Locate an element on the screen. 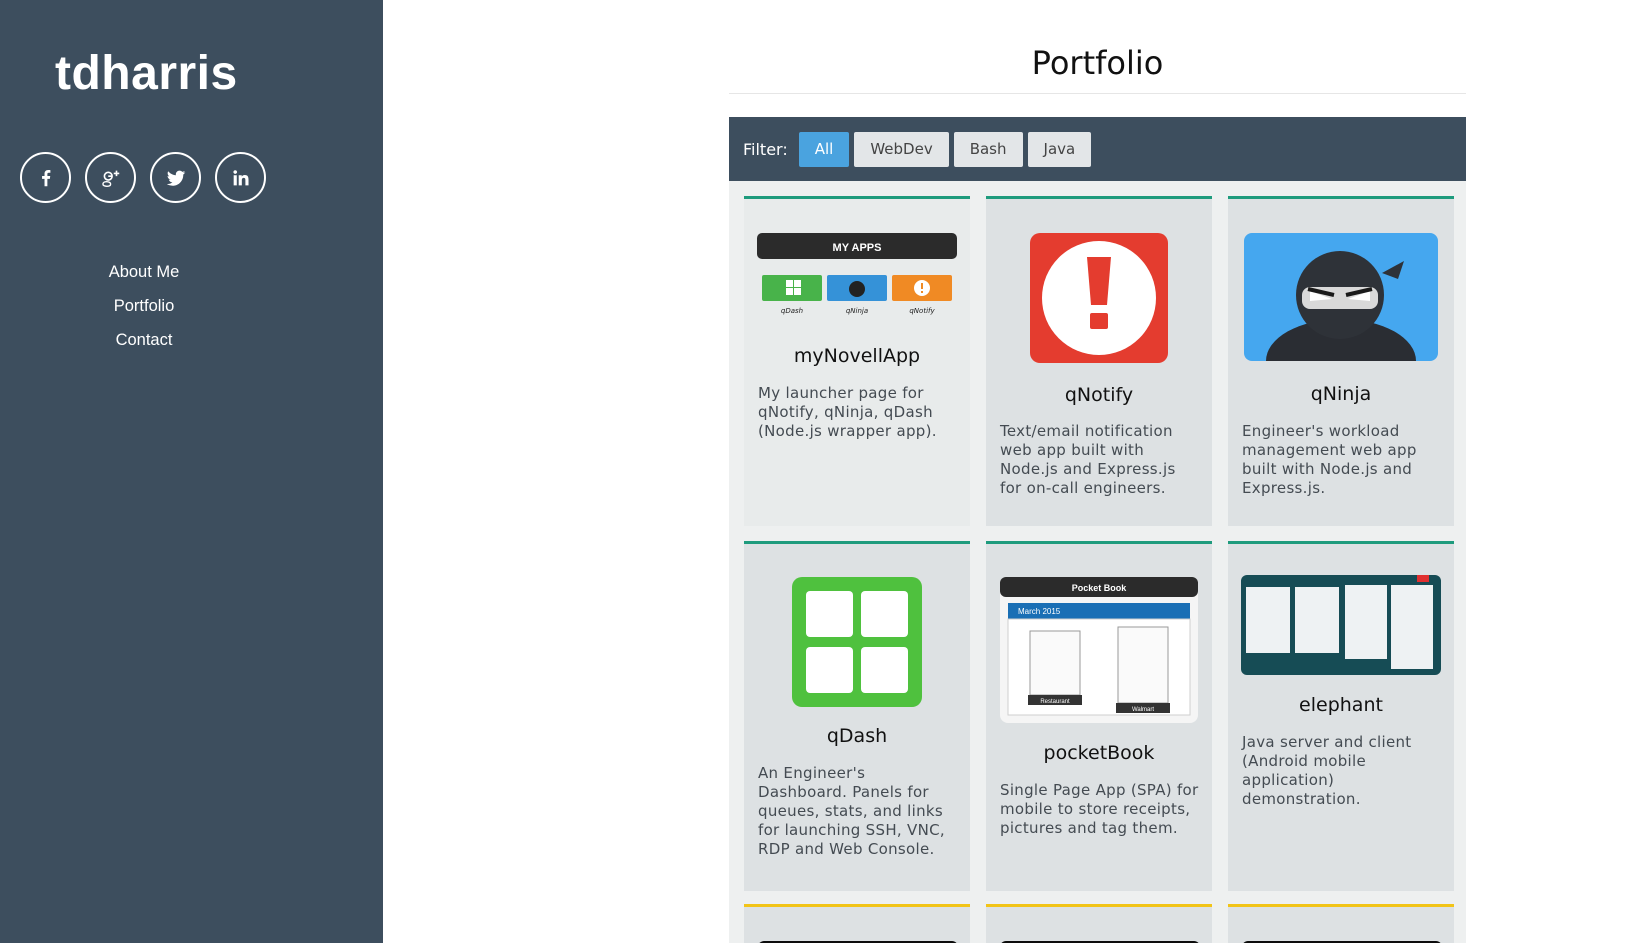  social-links is located at coordinates (143, 177).